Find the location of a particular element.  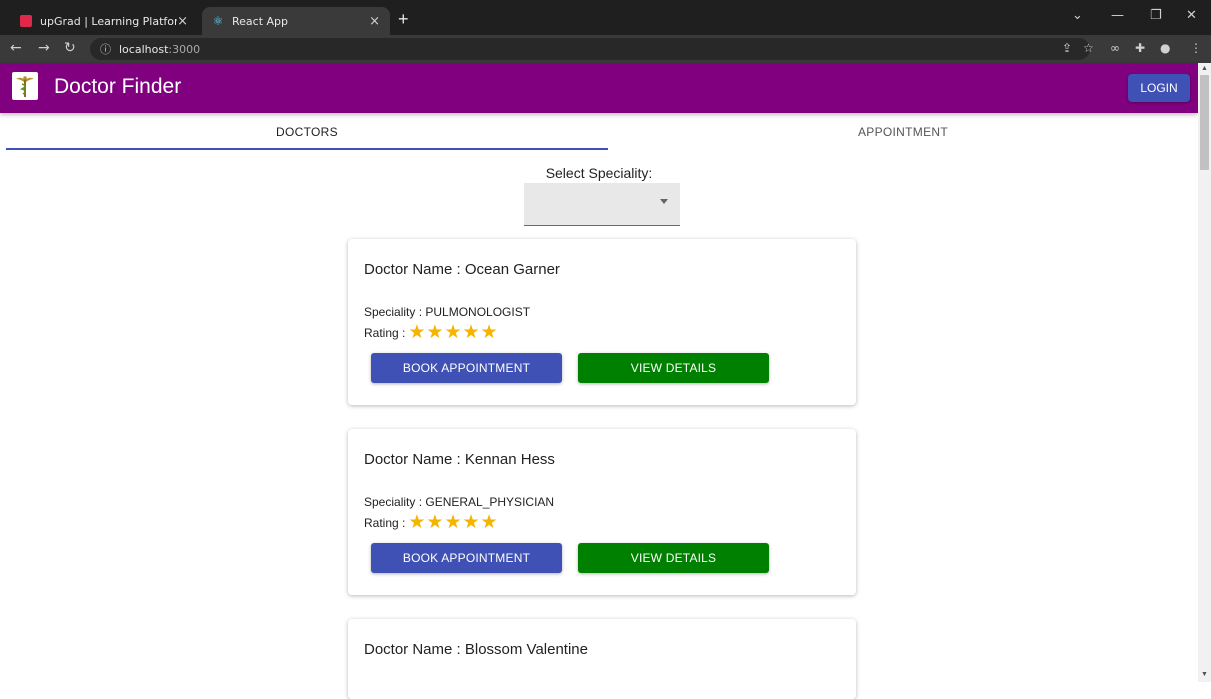

tab-doctors: DOCTORS is located at coordinates (307, 132).